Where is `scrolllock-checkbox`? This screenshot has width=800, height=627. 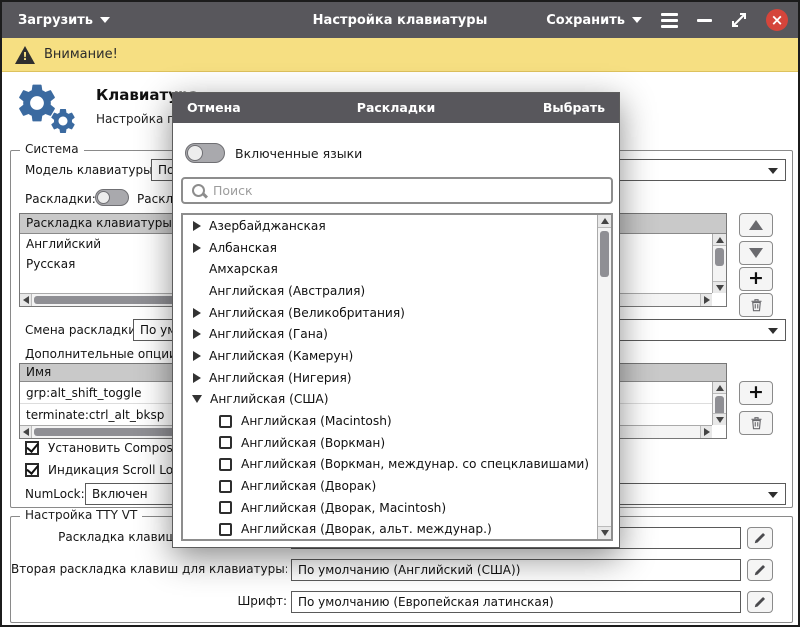
scrolllock-checkbox is located at coordinates (32, 470).